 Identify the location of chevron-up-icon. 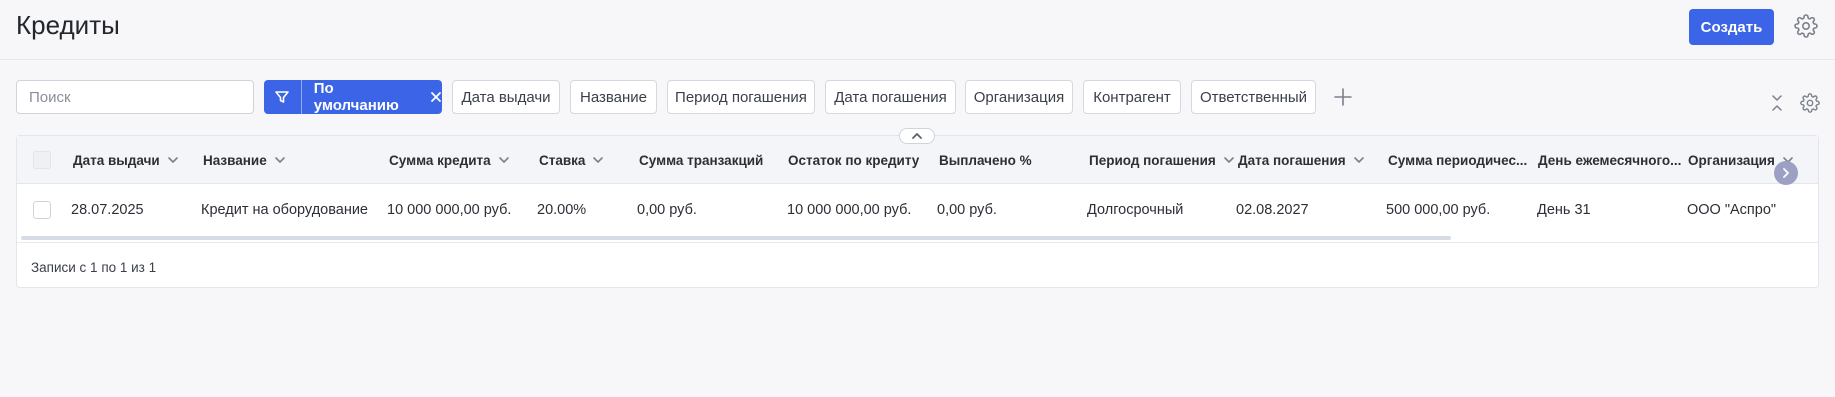
(917, 136).